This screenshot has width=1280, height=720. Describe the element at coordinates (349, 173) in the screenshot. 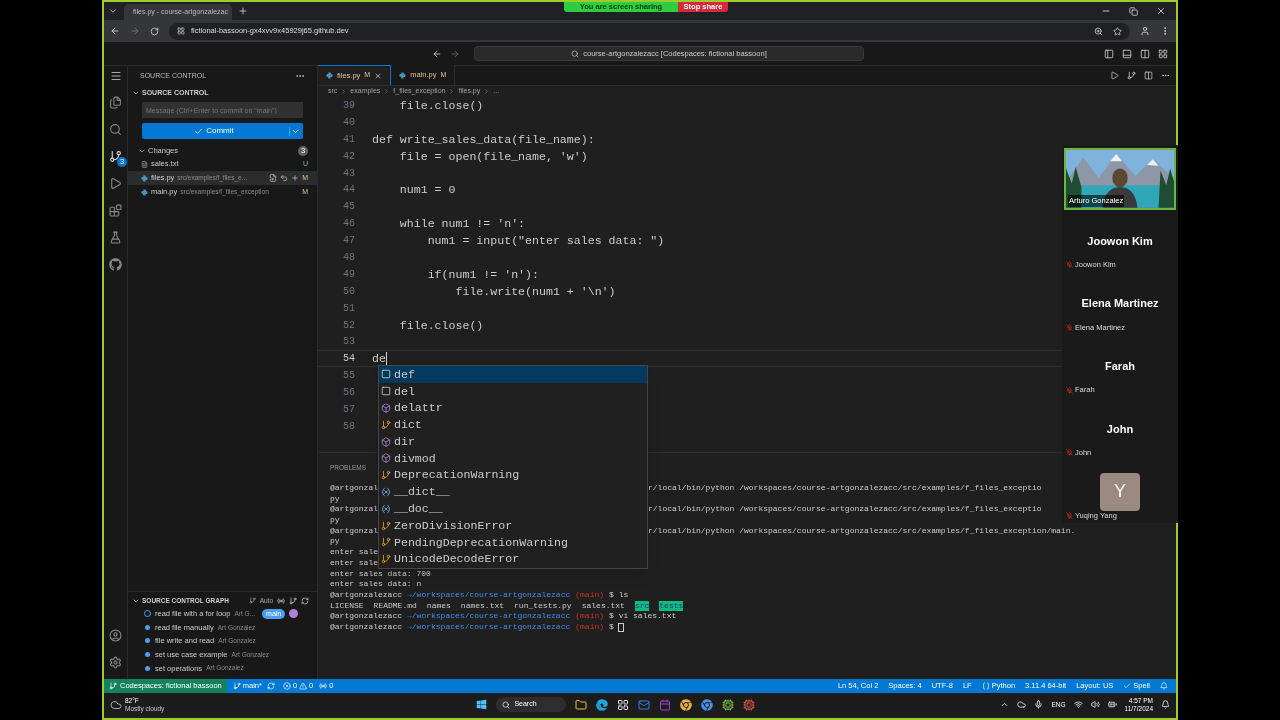

I see `line-number: 43` at that location.